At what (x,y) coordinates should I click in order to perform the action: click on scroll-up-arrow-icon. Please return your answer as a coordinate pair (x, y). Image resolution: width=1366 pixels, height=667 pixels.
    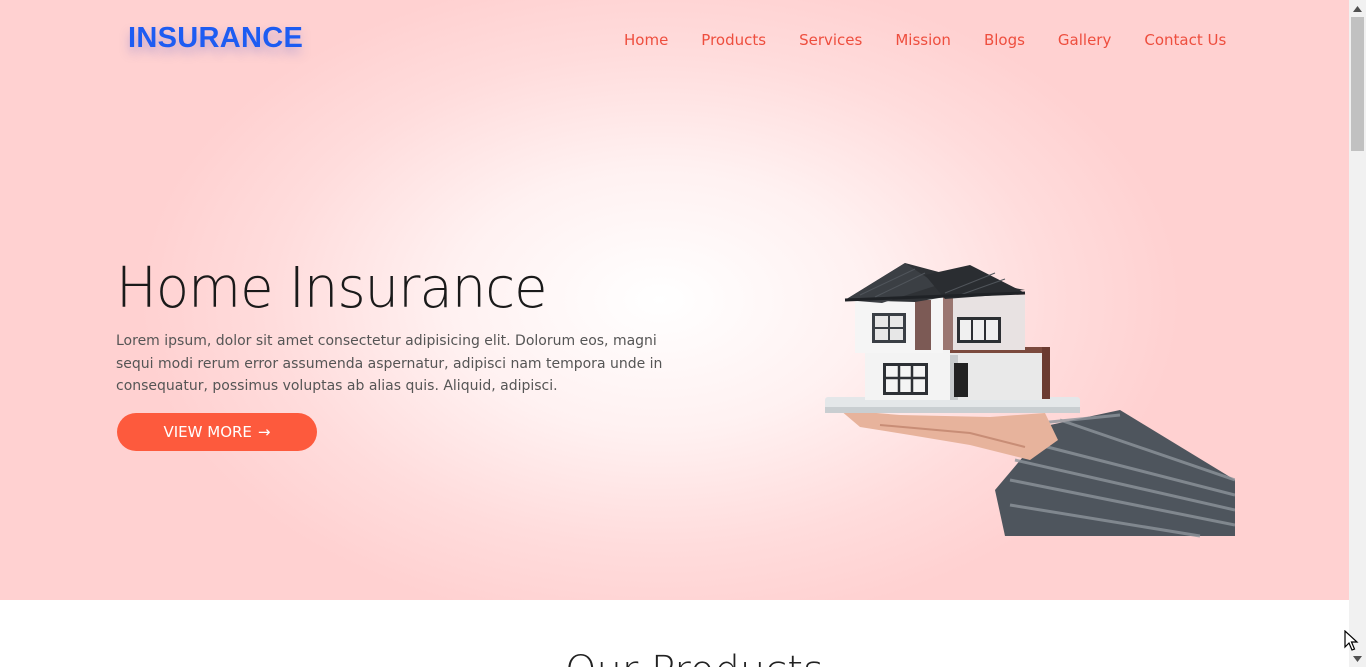
    Looking at the image, I should click on (1357, 8).